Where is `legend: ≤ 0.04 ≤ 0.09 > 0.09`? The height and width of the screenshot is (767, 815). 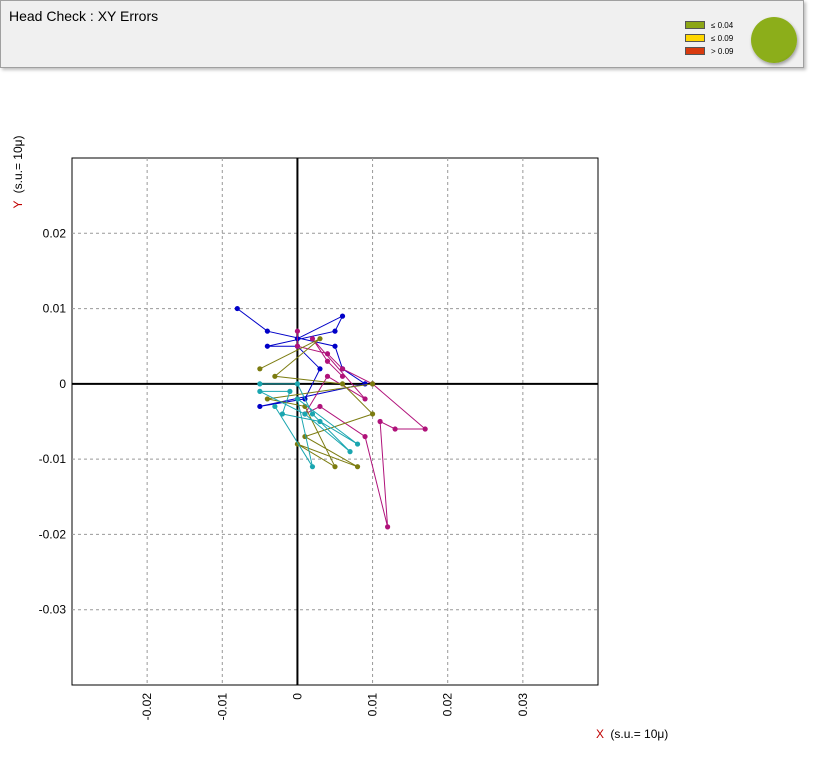 legend: ≤ 0.04 ≤ 0.09 > 0.09 is located at coordinates (709, 38).